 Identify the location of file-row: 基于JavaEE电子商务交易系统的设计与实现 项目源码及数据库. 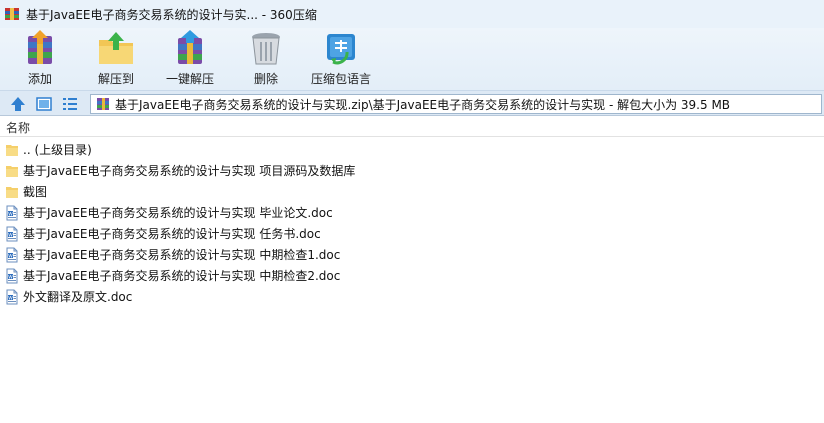
(412, 170).